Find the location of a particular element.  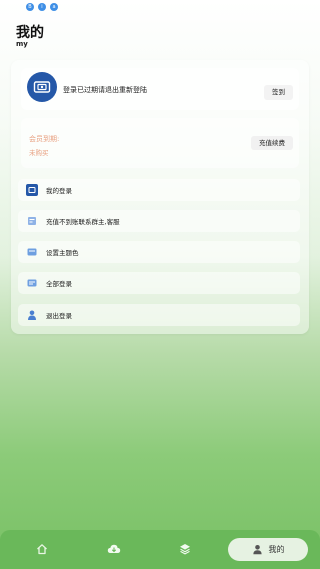

recharge-button: 充值续费 is located at coordinates (272, 143).